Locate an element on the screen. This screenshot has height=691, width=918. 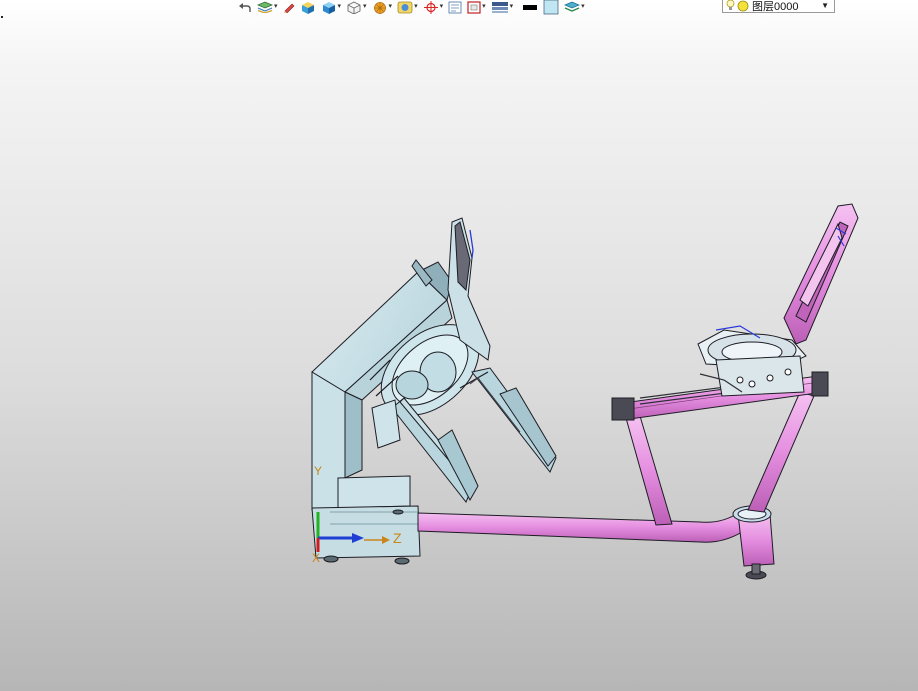
x-axis-label: X is located at coordinates (316, 558).